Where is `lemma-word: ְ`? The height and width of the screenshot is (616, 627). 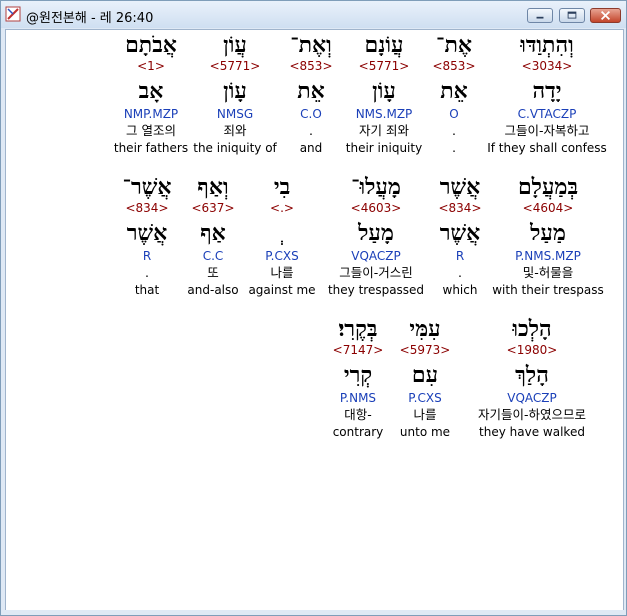
lemma-word: ְ is located at coordinates (282, 233).